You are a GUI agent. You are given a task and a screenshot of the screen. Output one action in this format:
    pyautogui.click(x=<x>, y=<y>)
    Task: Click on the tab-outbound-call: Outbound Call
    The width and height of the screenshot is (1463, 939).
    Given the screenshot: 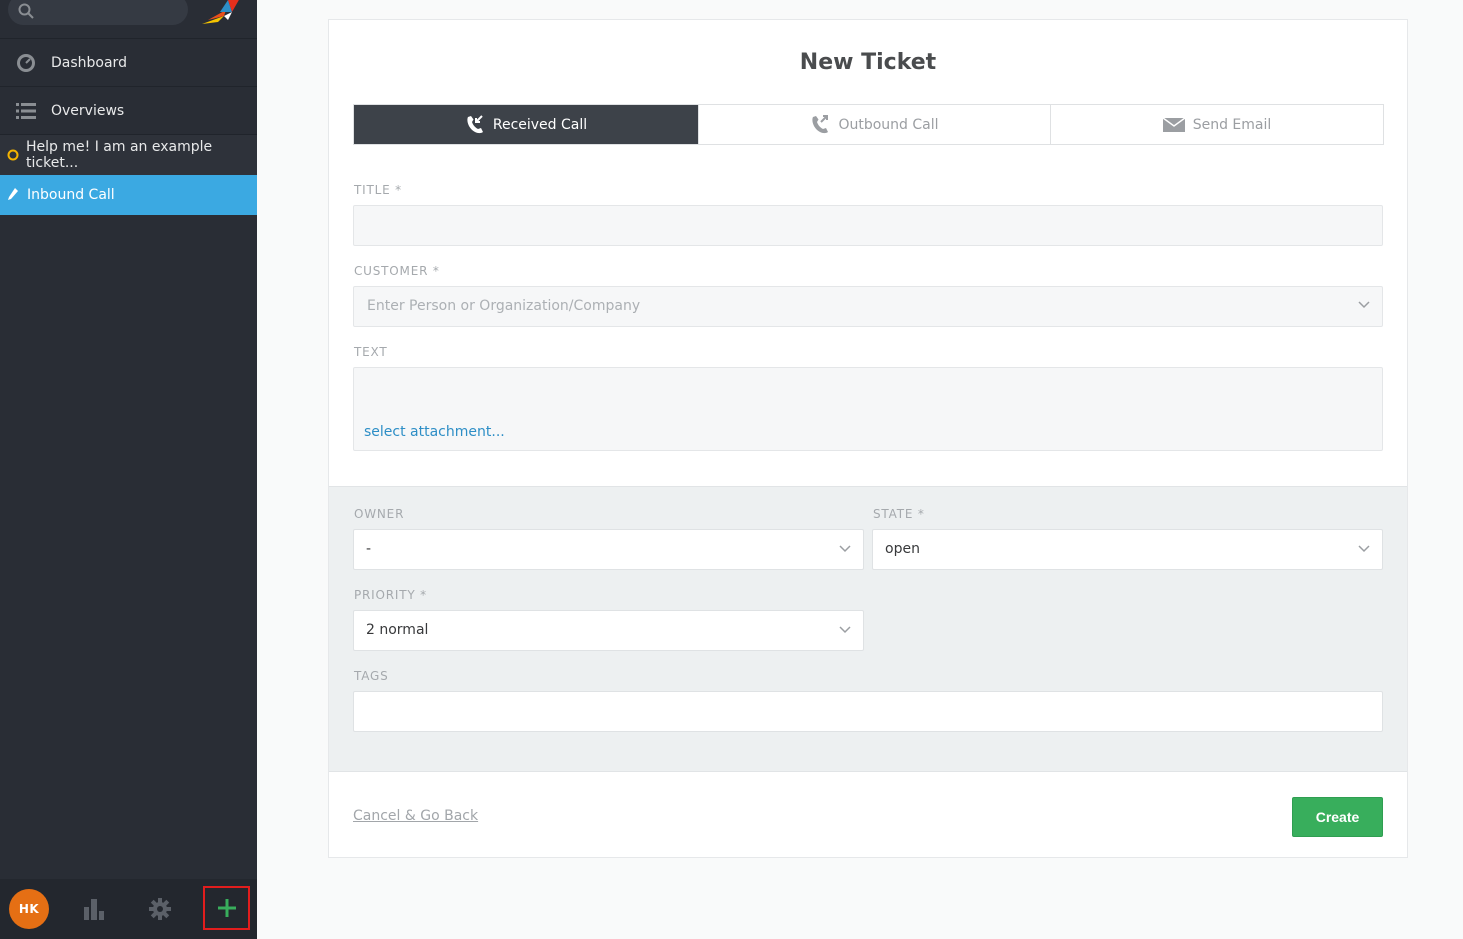 What is the action you would take?
    pyautogui.click(x=875, y=124)
    